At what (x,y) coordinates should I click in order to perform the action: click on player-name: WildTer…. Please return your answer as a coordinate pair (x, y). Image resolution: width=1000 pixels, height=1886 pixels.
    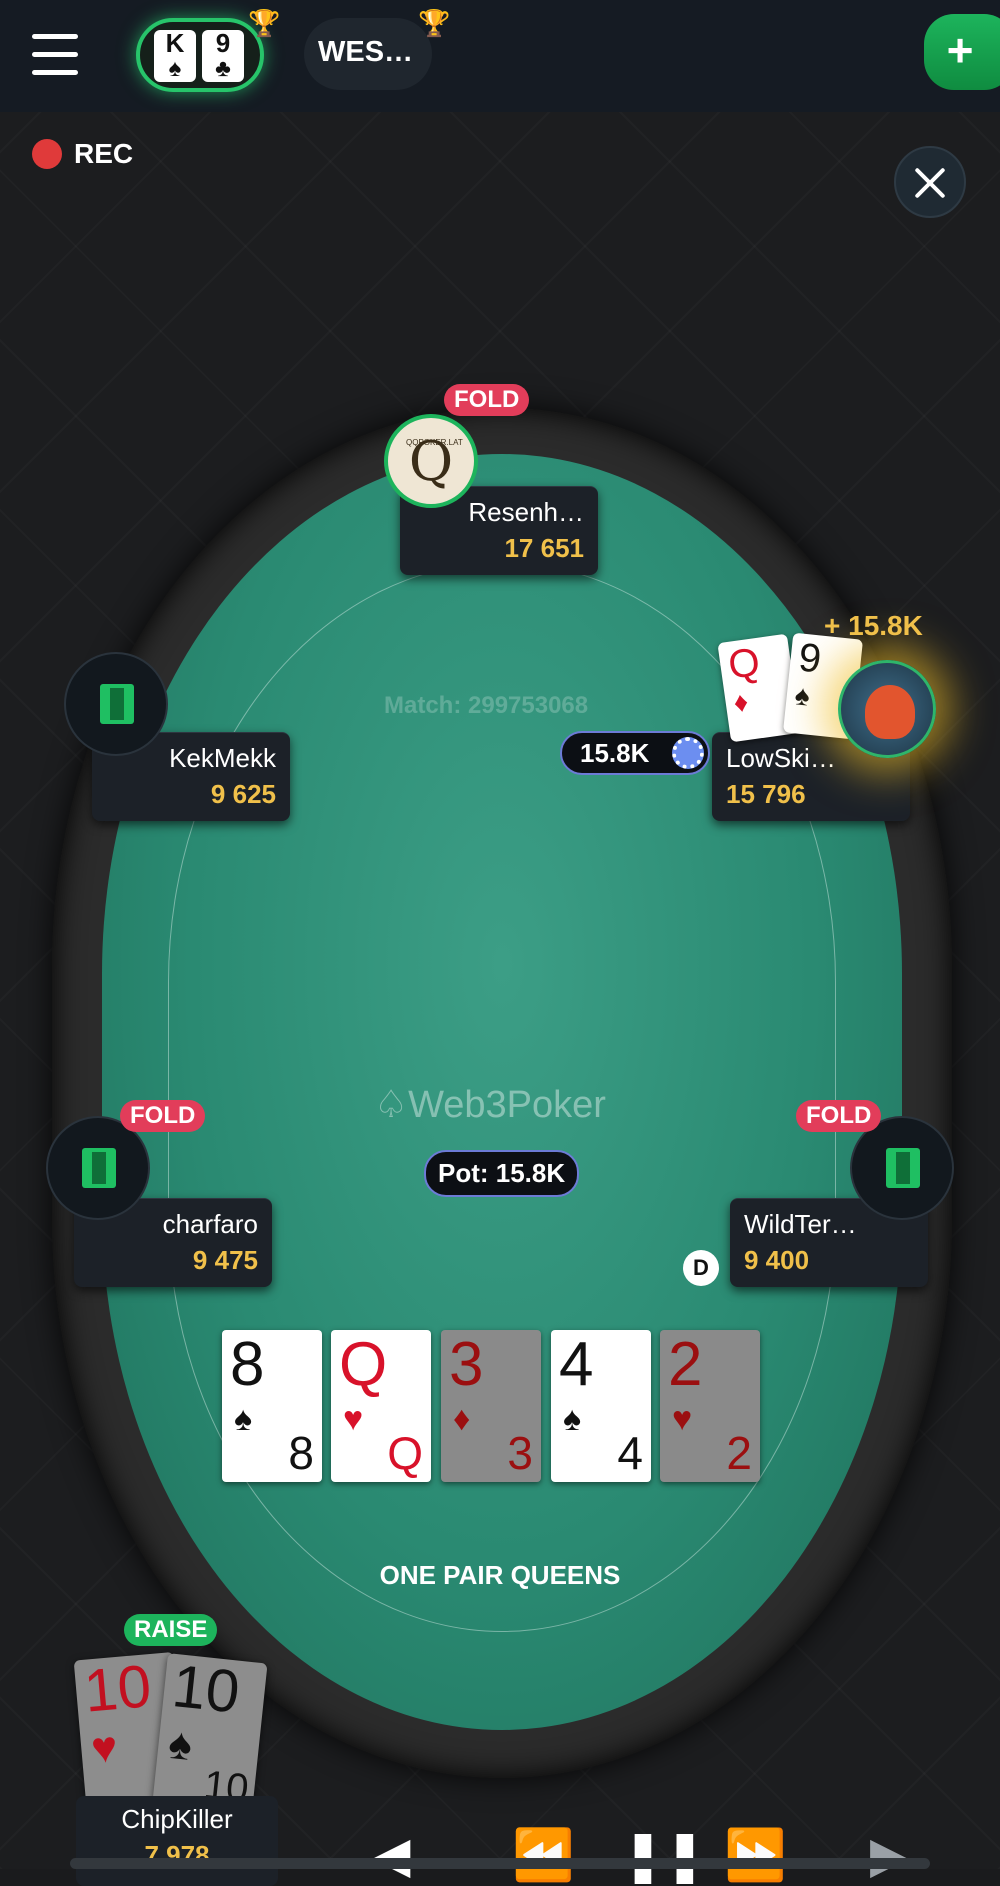
    Looking at the image, I should click on (800, 1224).